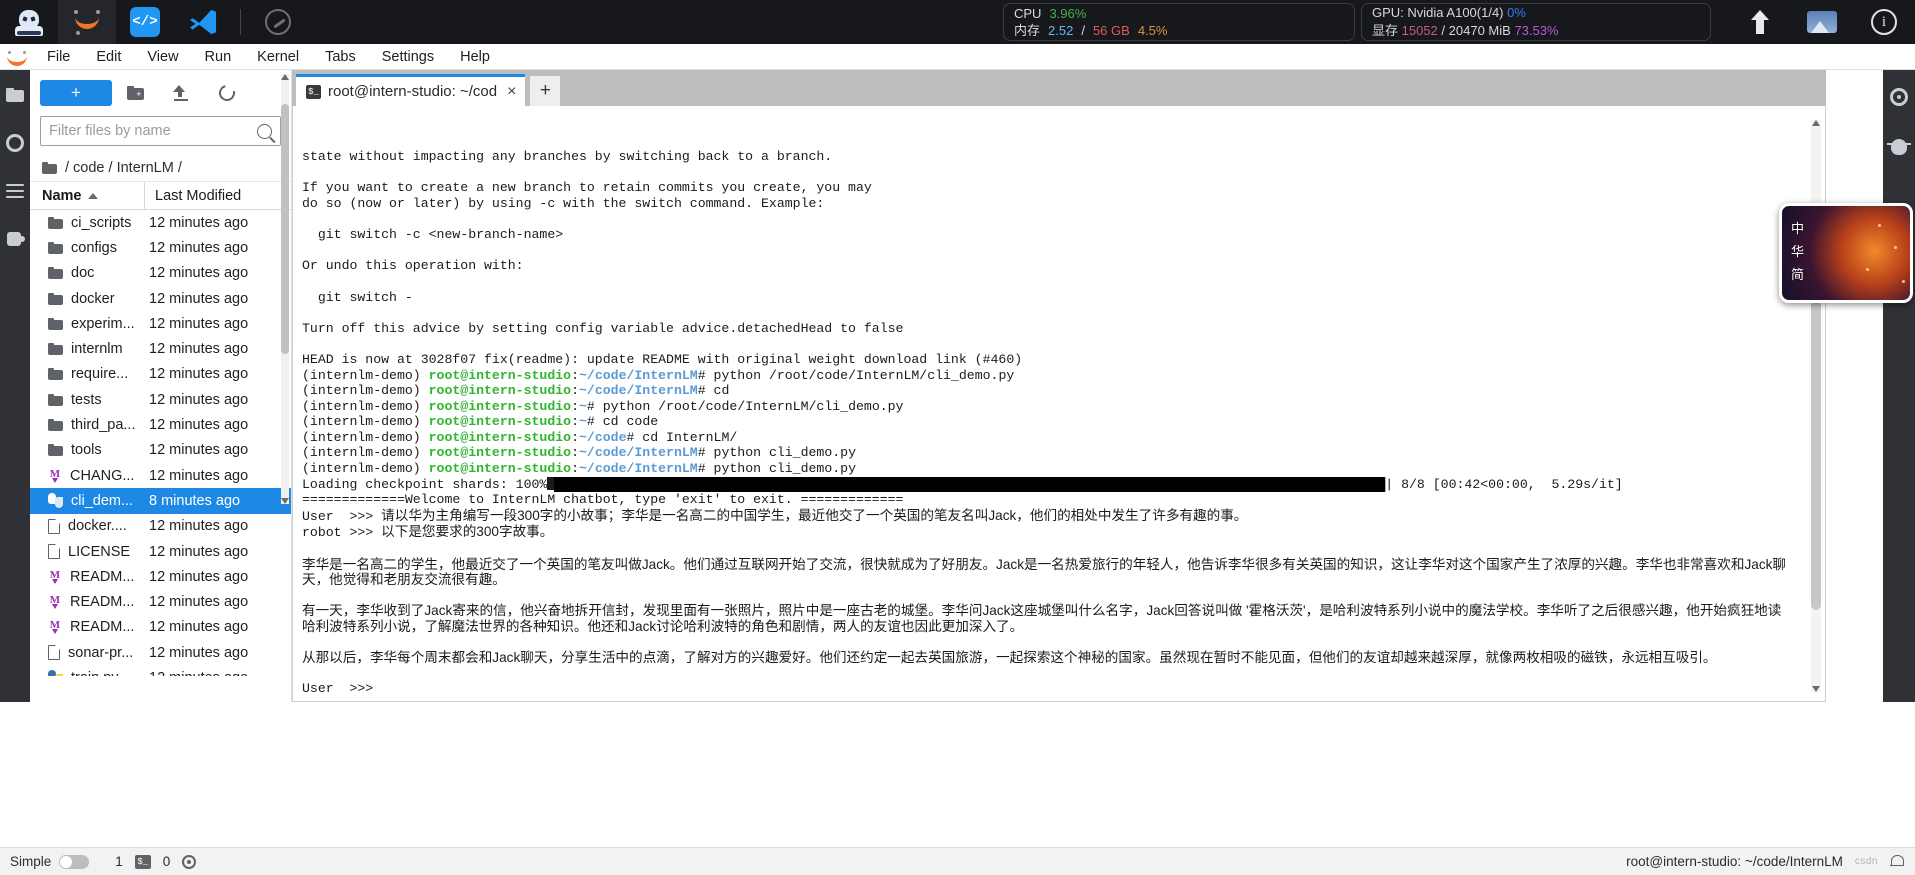 The image size is (1915, 875). I want to click on menu-tabs: Tabs, so click(340, 57).